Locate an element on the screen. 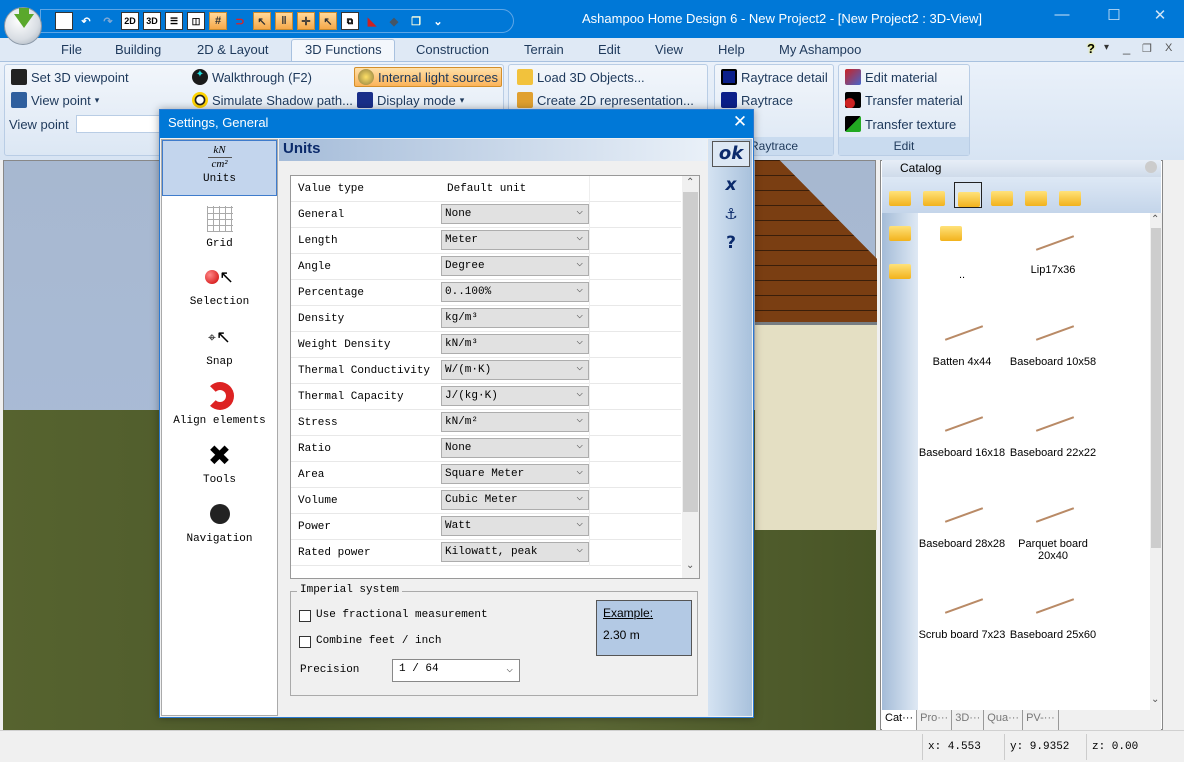  3d-view-icon: 3D is located at coordinates (152, 21).